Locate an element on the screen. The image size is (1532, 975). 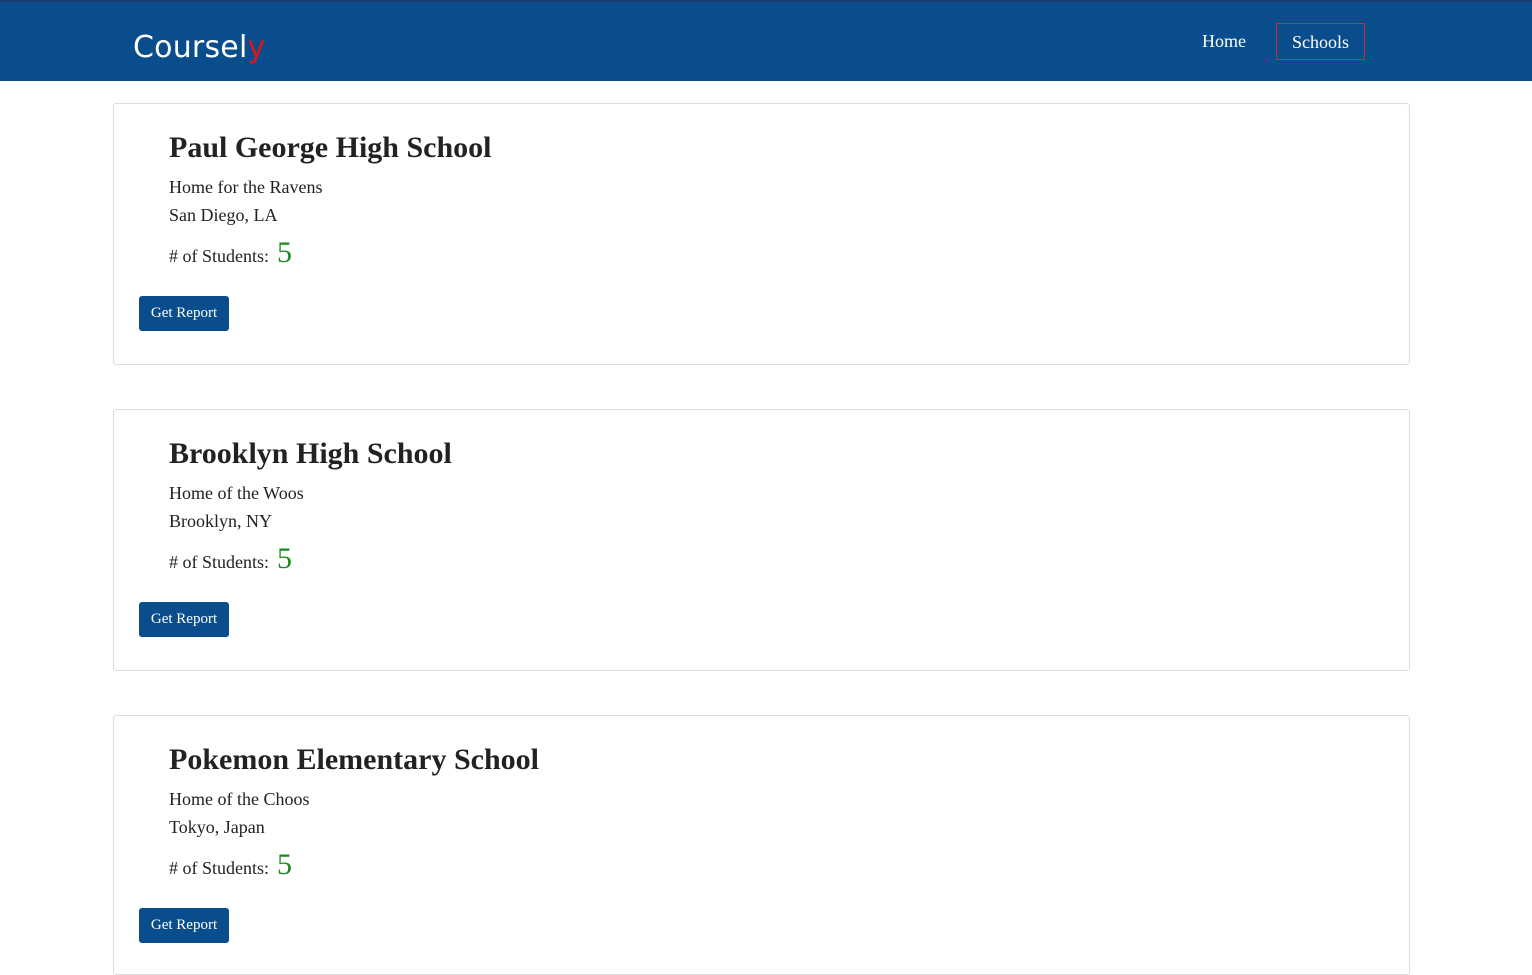
school-name: Brooklyn High School is located at coordinates (310, 453).